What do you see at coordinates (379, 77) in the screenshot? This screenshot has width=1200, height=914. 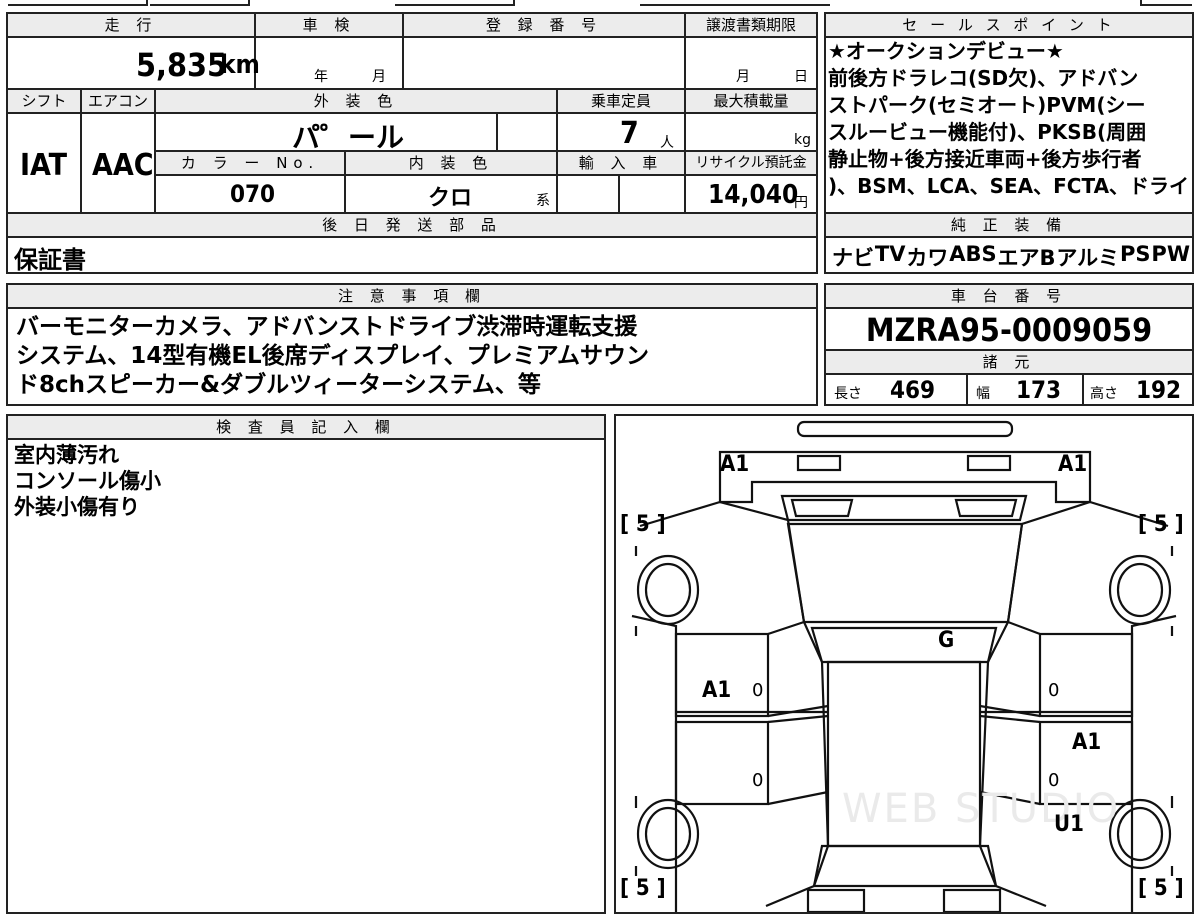 I see `shaken-month: 月` at bounding box center [379, 77].